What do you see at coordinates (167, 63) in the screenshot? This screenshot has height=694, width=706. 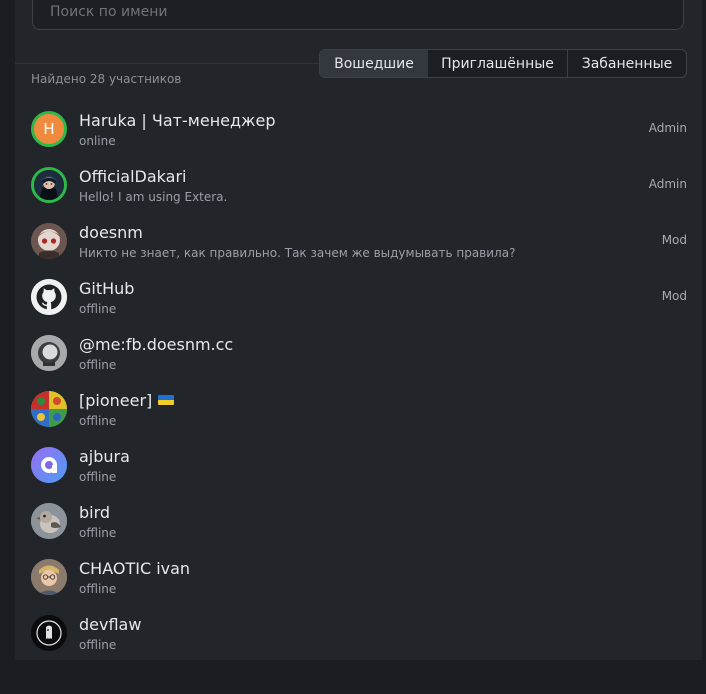 I see `header-divider` at bounding box center [167, 63].